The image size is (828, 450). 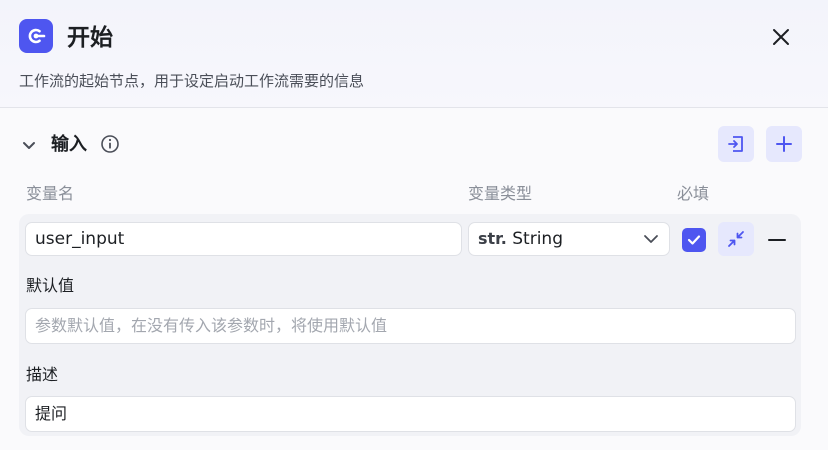 I want to click on collapse-toggle, so click(x=29, y=146).